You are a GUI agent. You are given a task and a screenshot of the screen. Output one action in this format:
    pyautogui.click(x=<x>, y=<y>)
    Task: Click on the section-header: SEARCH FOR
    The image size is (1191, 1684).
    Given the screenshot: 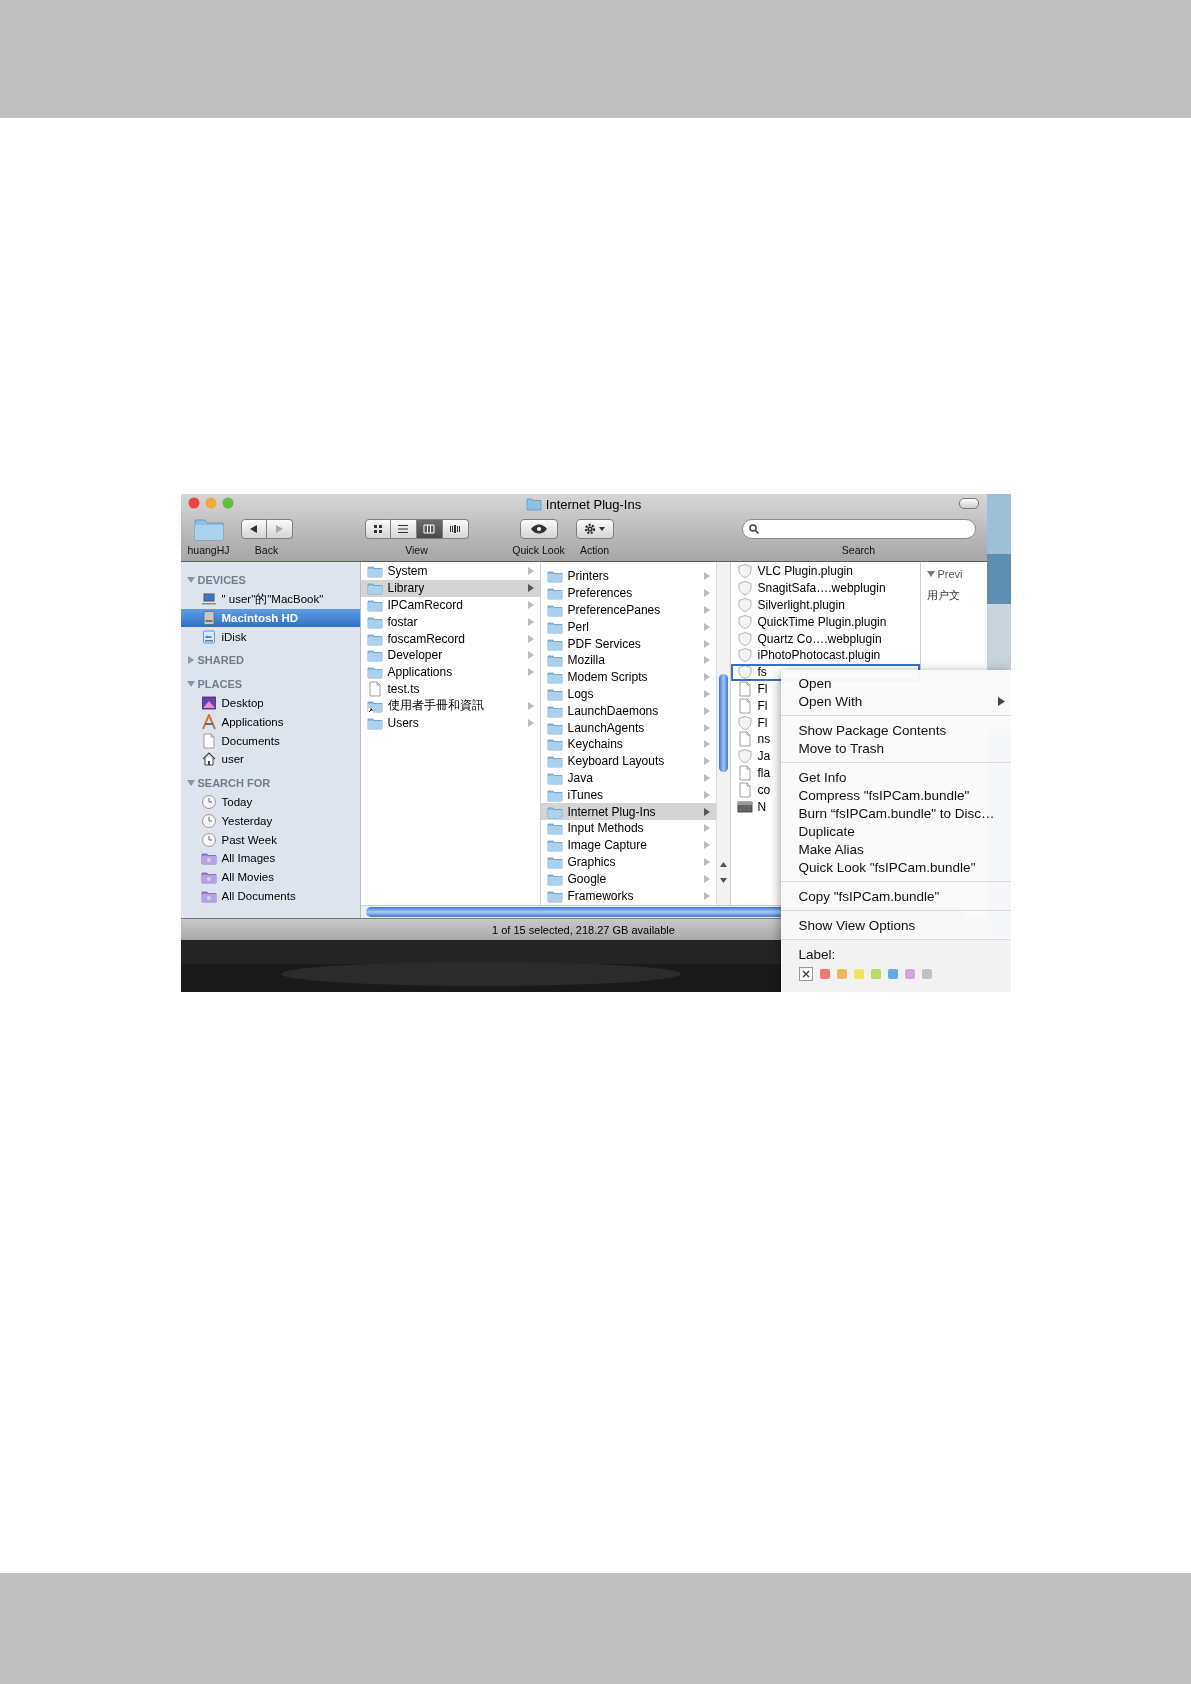 What is the action you would take?
    pyautogui.click(x=234, y=782)
    